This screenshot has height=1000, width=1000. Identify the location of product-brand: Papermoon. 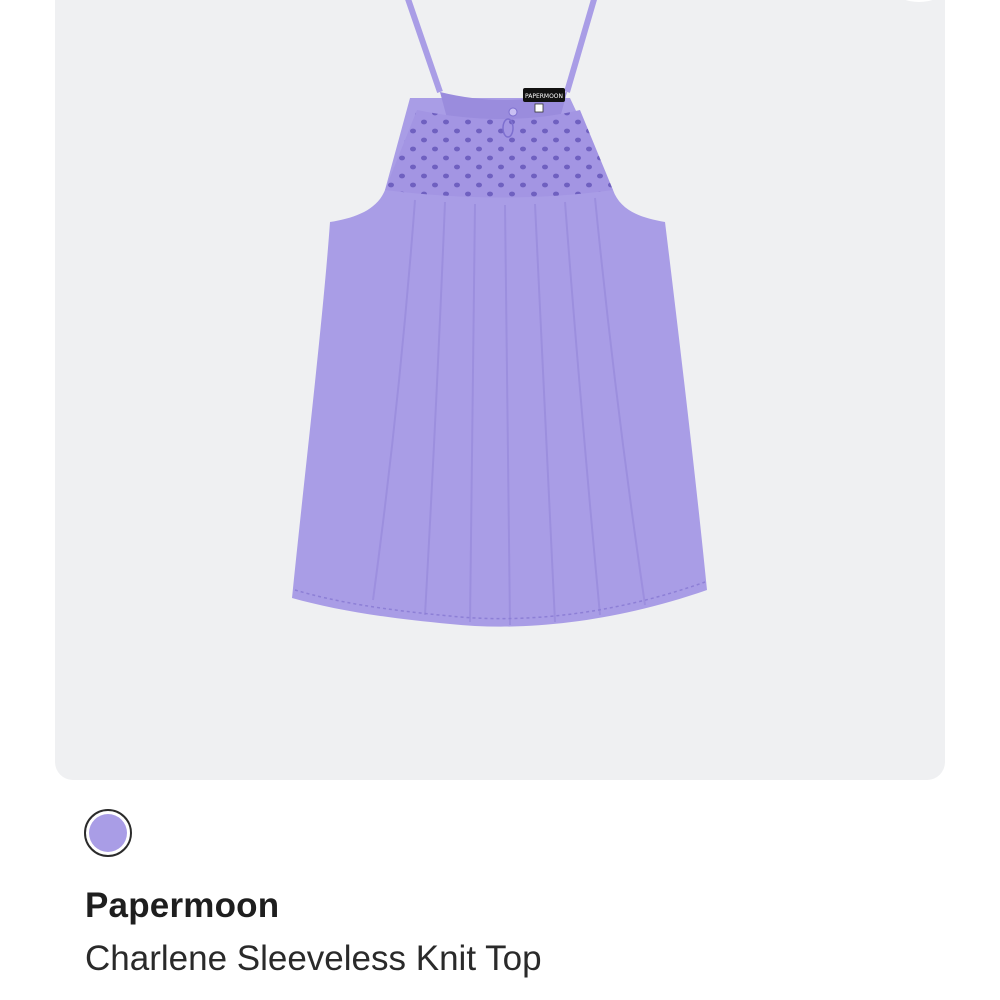
(182, 905).